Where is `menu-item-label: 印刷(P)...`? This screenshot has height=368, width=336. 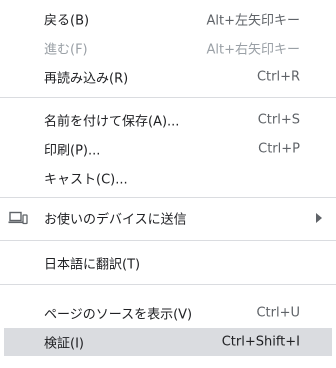 menu-item-label: 印刷(P)... is located at coordinates (72, 151).